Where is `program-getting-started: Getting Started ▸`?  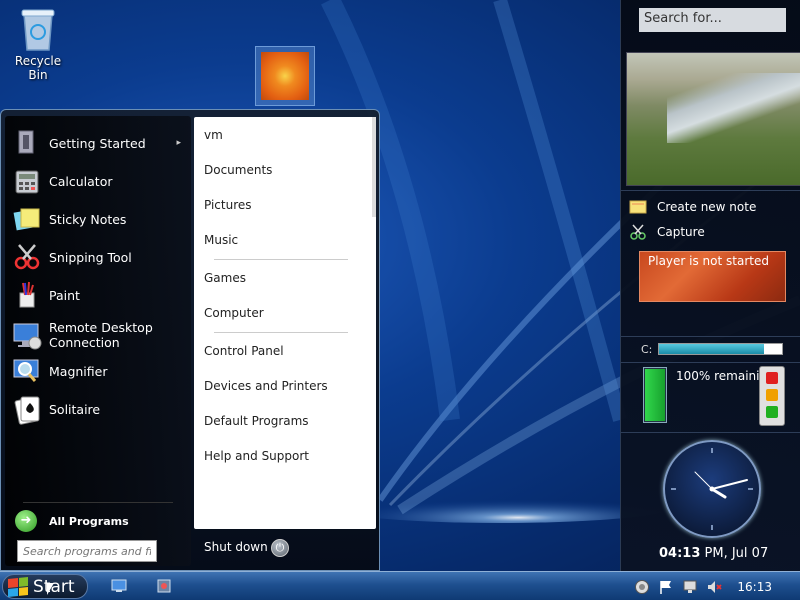
program-getting-started: Getting Started ▸ is located at coordinates (99, 143).